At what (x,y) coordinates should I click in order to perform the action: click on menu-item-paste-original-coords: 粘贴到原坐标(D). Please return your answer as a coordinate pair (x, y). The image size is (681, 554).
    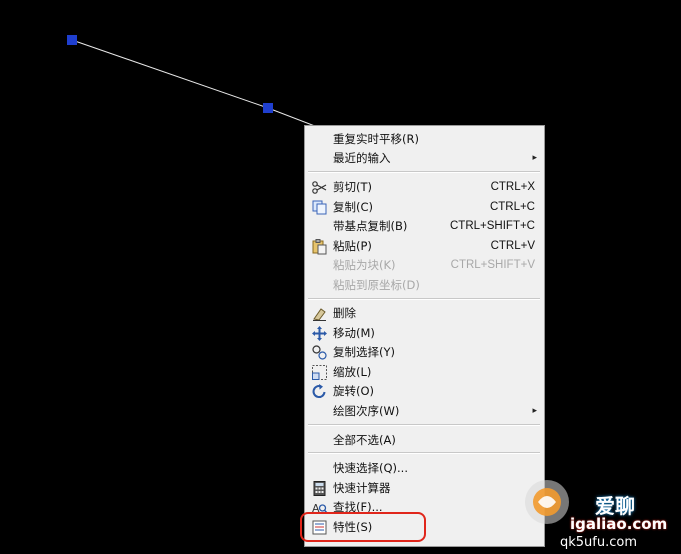
    Looking at the image, I should click on (424, 285).